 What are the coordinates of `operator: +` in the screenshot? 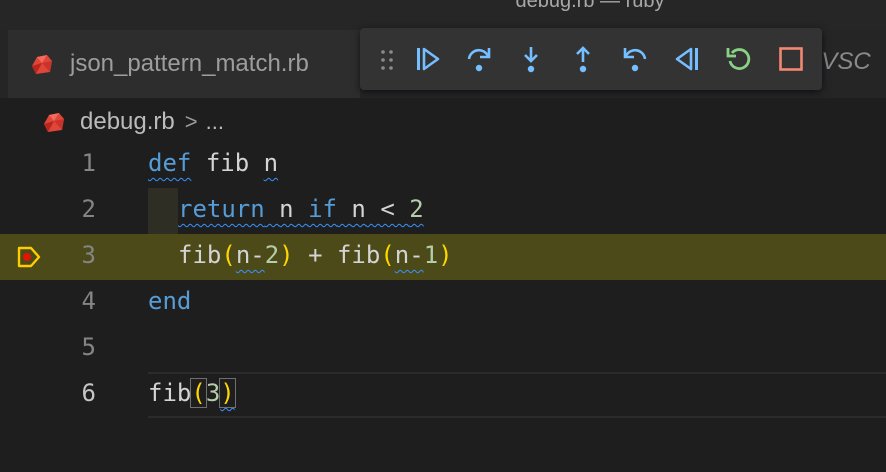 It's located at (315, 255).